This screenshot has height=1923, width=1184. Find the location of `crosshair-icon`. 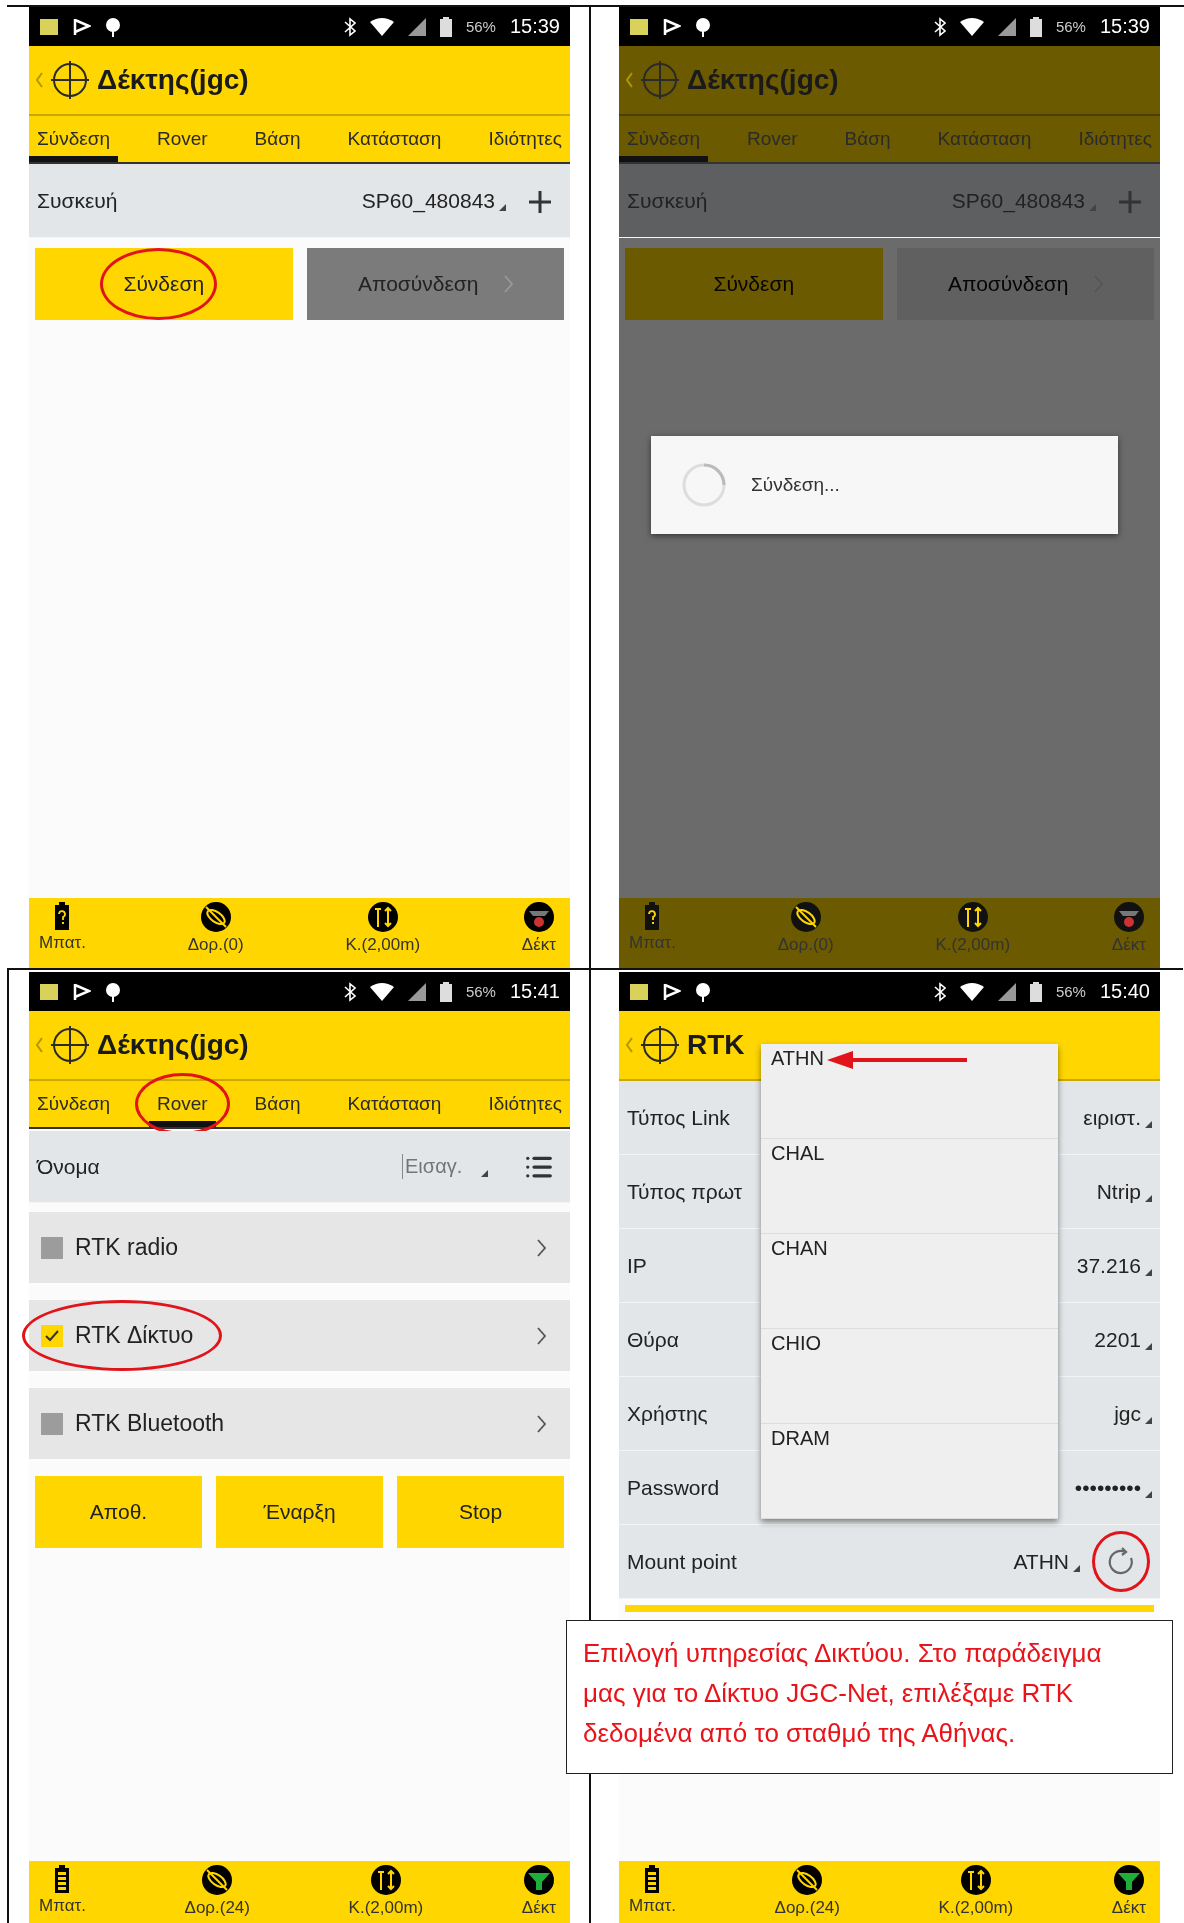

crosshair-icon is located at coordinates (660, 1045).